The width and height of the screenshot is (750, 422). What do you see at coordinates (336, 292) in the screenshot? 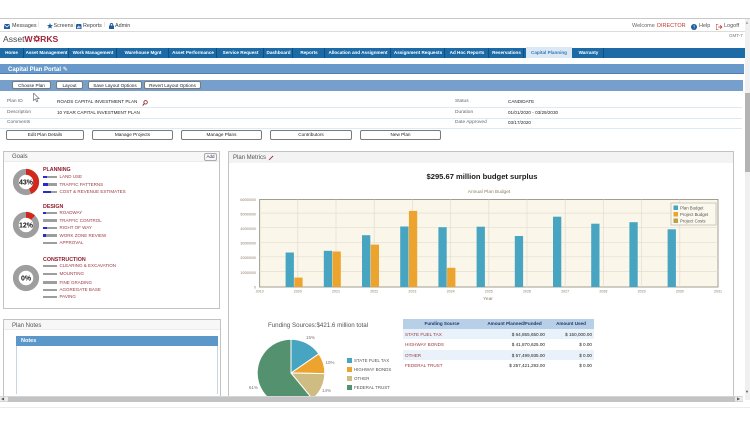
I see `svg-text: 2021` at bounding box center [336, 292].